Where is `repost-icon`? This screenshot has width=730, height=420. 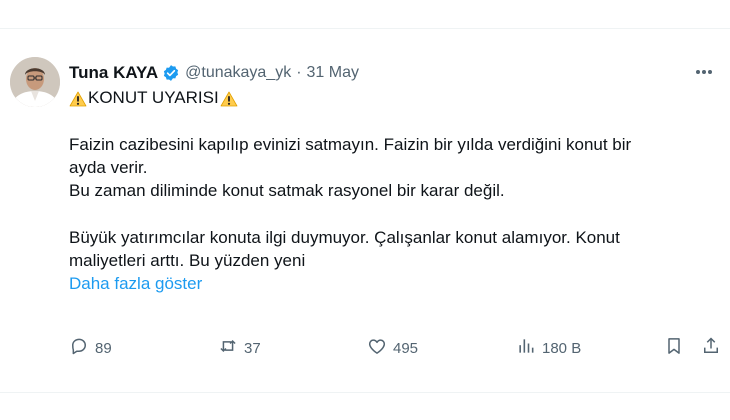 repost-icon is located at coordinates (228, 348).